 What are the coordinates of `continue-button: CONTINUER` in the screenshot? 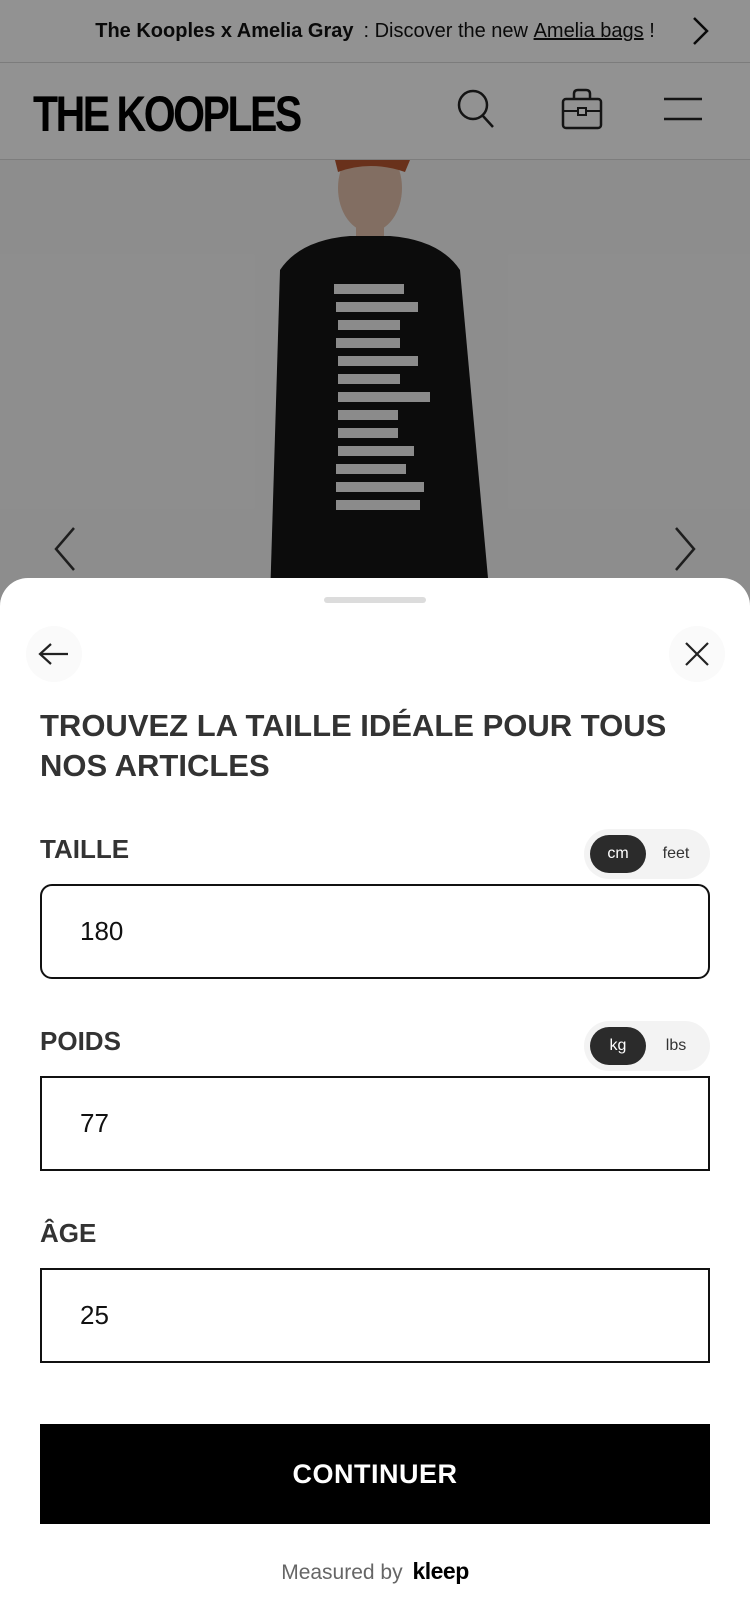 It's located at (375, 1474).